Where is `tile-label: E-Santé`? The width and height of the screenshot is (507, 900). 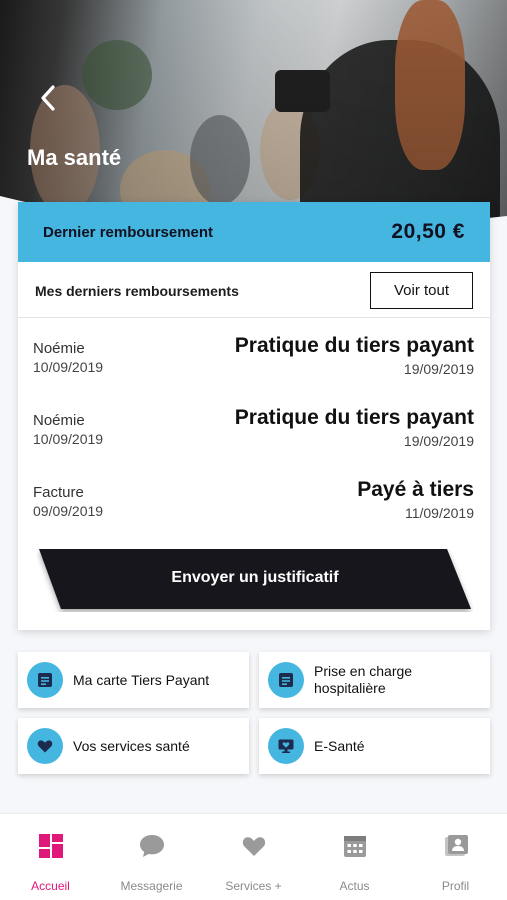 tile-label: E-Santé is located at coordinates (339, 745).